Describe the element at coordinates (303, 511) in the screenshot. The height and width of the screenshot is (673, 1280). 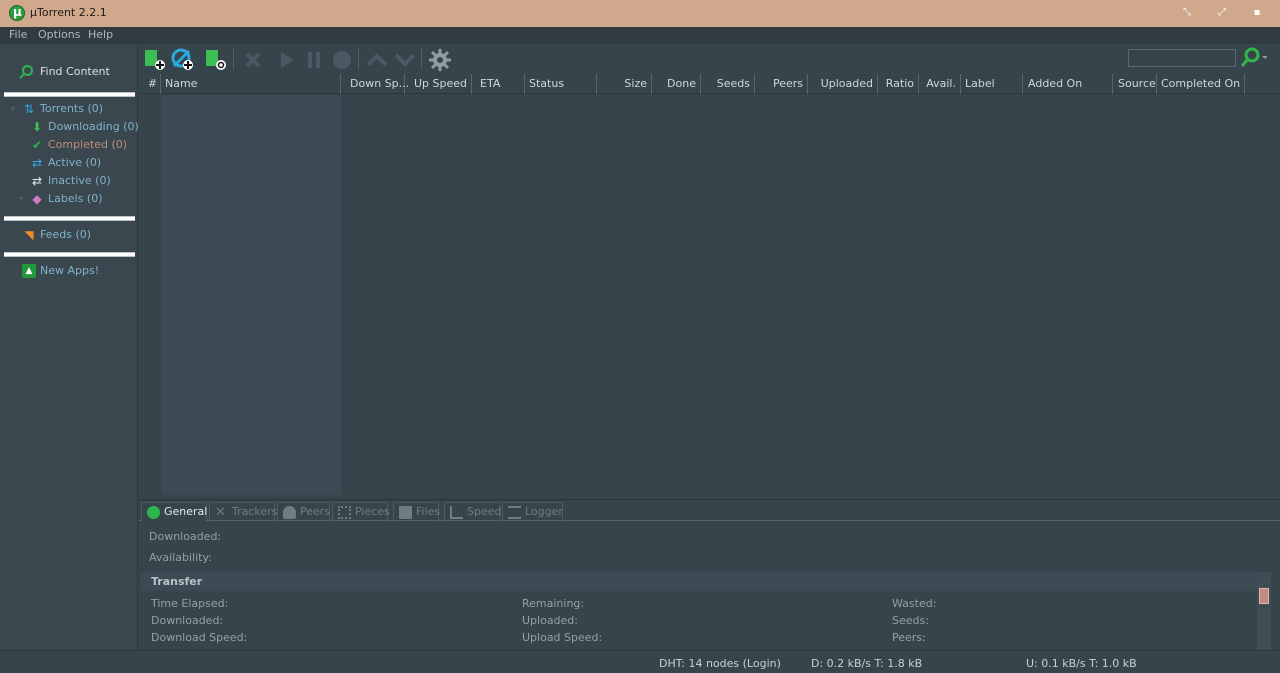
I see `tab-peers: Peers` at that location.